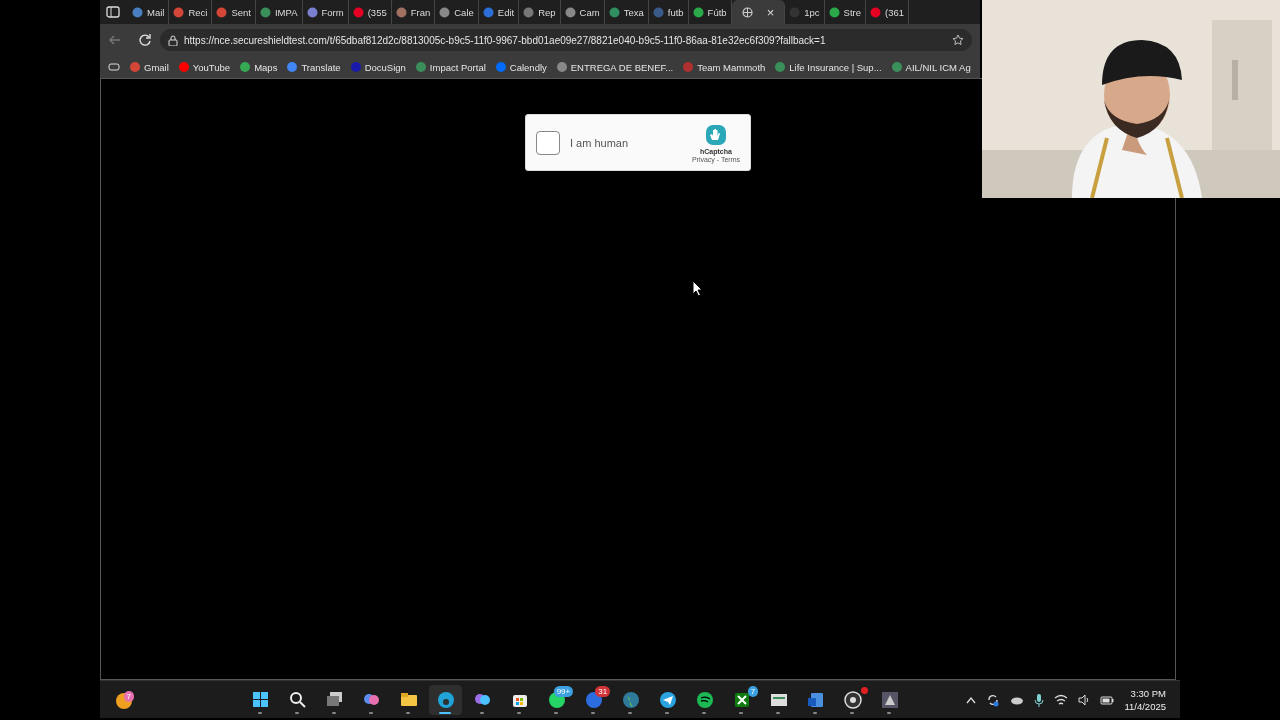 This screenshot has width=1280, height=720. Describe the element at coordinates (1061, 699) in the screenshot. I see `wifi-icon` at that location.